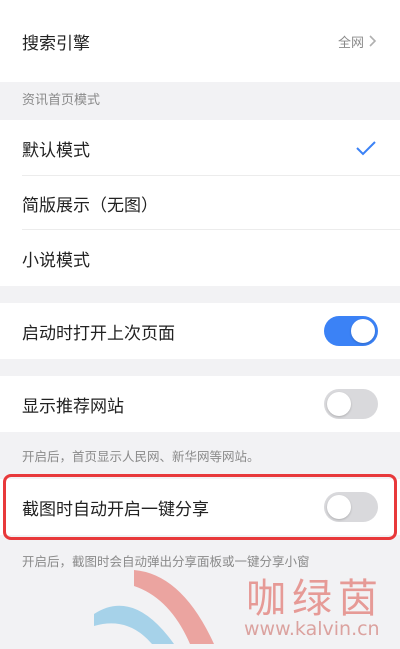 The image size is (400, 649). I want to click on mode-option-simple: 简版展示（无图）, so click(200, 203).